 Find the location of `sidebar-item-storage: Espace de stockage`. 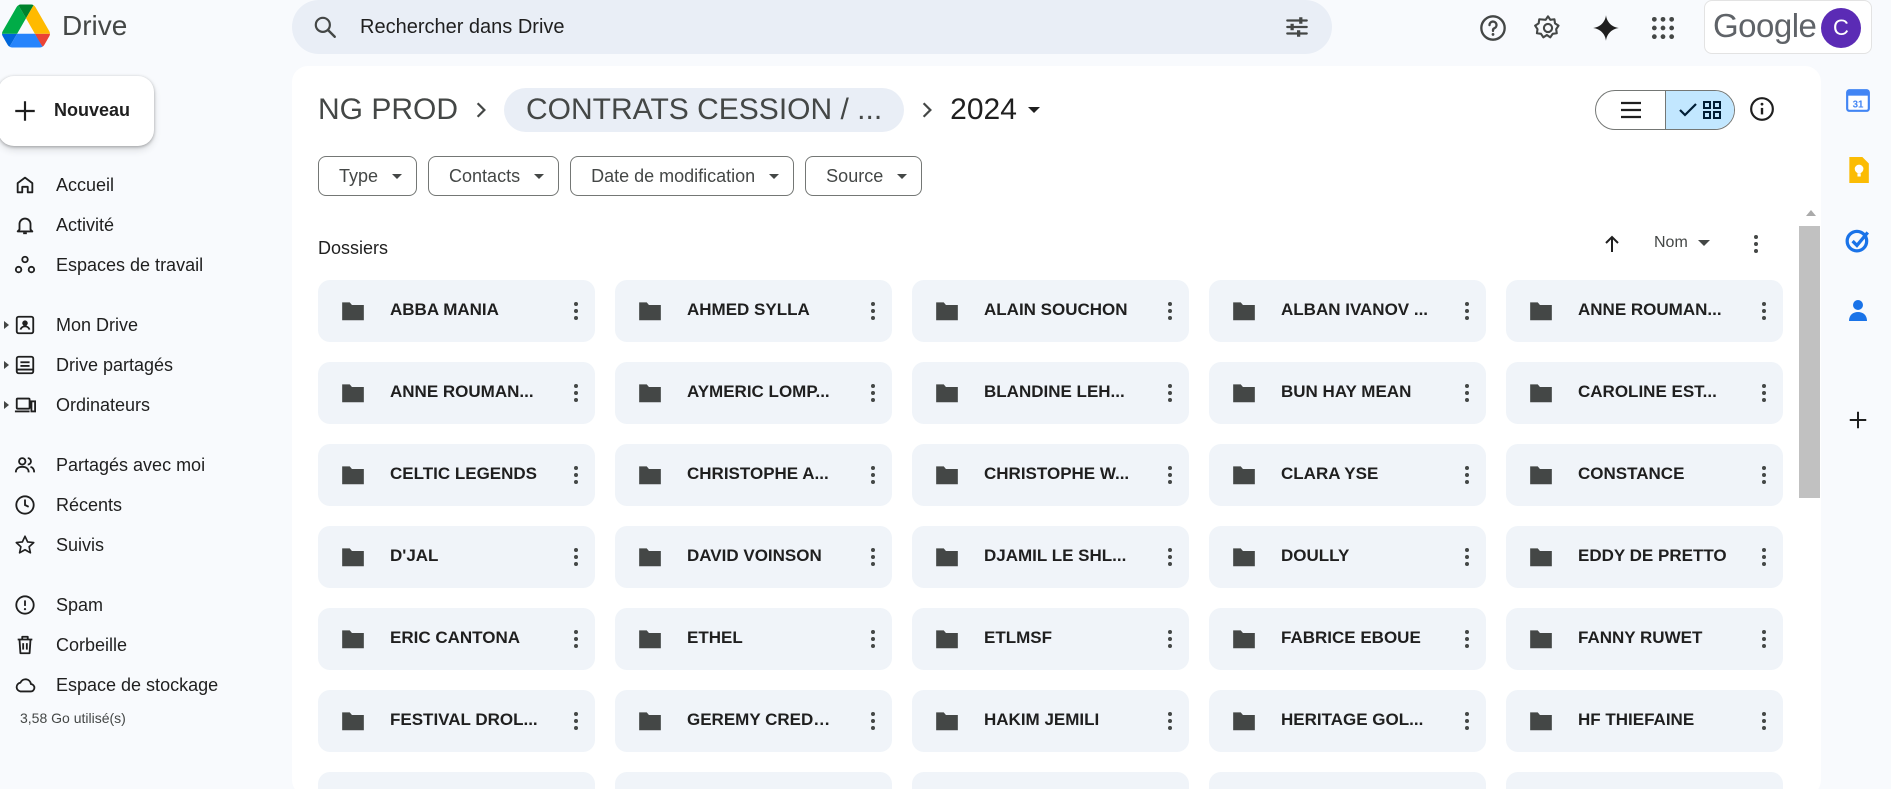

sidebar-item-storage: Espace de stockage is located at coordinates (140, 685).